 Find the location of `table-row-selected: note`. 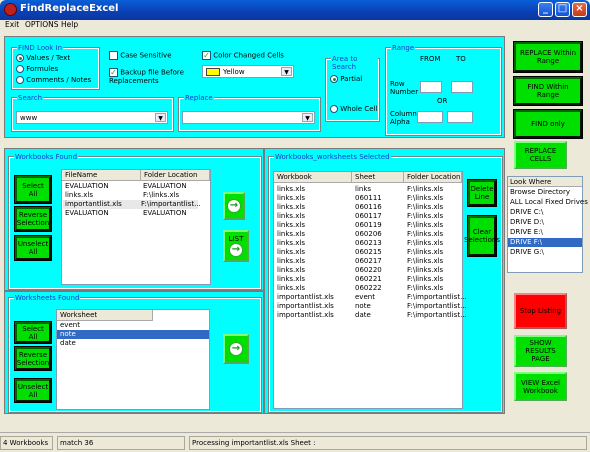

table-row-selected: note is located at coordinates (133, 334).